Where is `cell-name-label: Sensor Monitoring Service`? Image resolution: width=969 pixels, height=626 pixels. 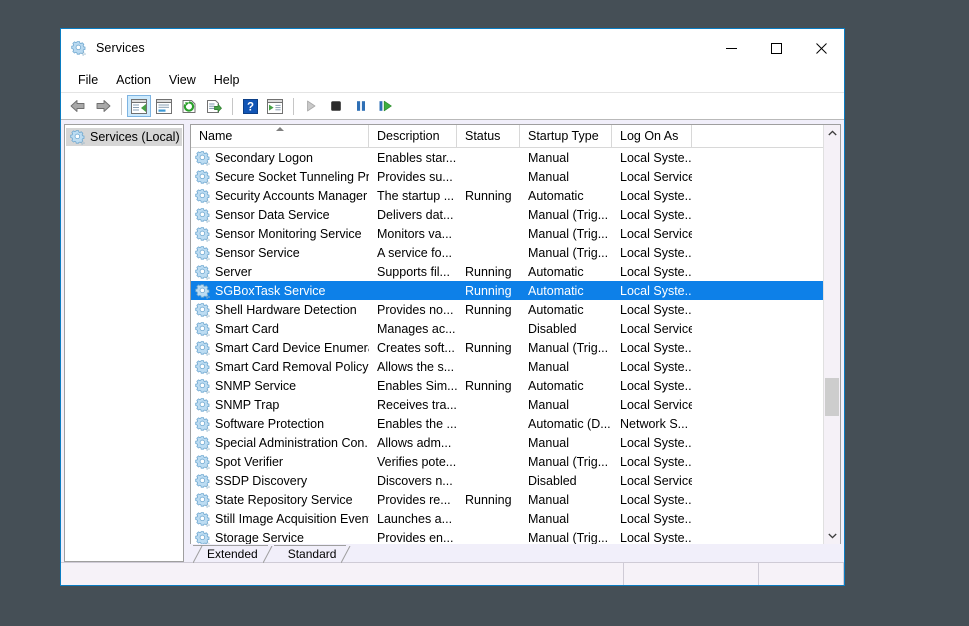
cell-name-label: Sensor Monitoring Service is located at coordinates (288, 233).